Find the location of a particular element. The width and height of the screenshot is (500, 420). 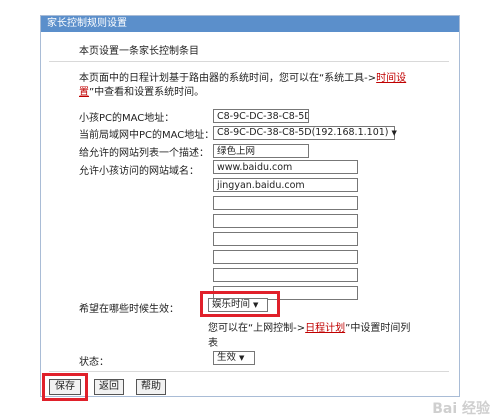

note-line-1: 本页面中的日程计划基于路由器的系统时间，您可以在“系统工具->时间设 is located at coordinates (243, 78).